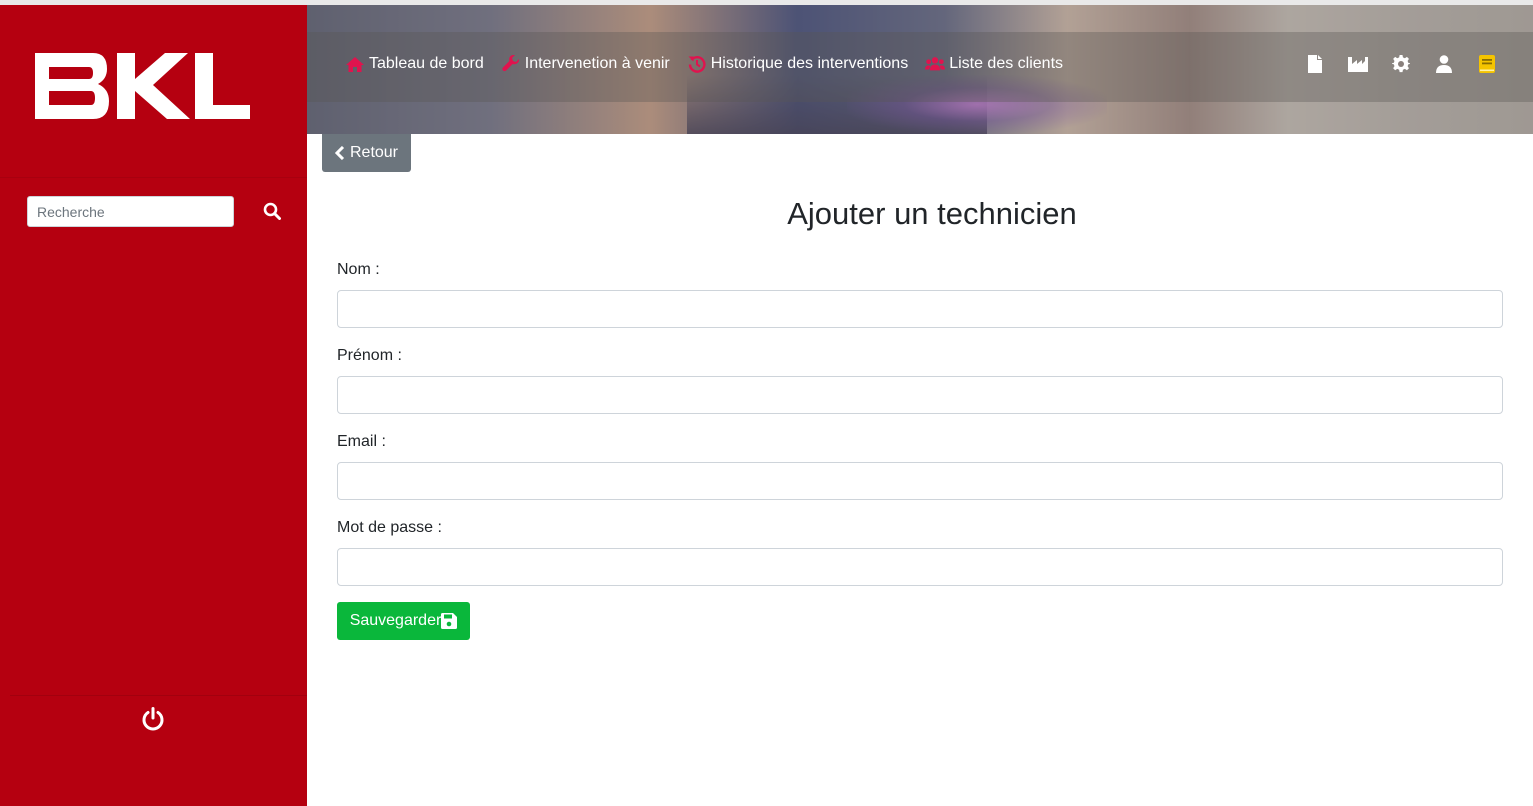 The height and width of the screenshot is (806, 1533). I want to click on label-nom: Nom :, so click(358, 269).